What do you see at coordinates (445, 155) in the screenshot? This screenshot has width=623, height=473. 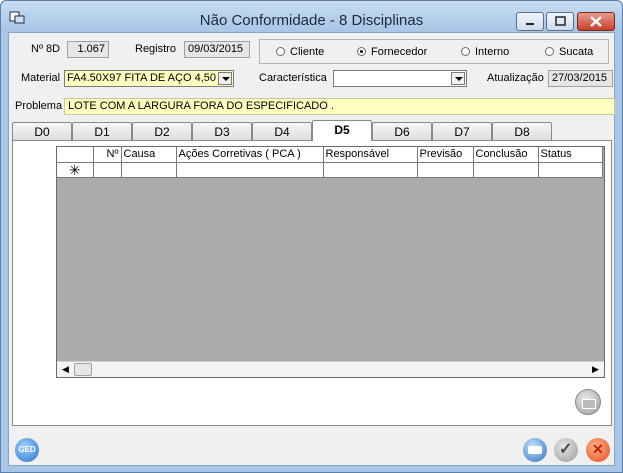 I see `grid-col-previsao: Previsão` at bounding box center [445, 155].